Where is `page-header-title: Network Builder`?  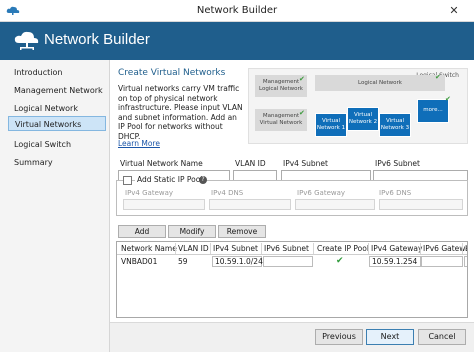
page-header-title: Network Builder is located at coordinates (97, 39).